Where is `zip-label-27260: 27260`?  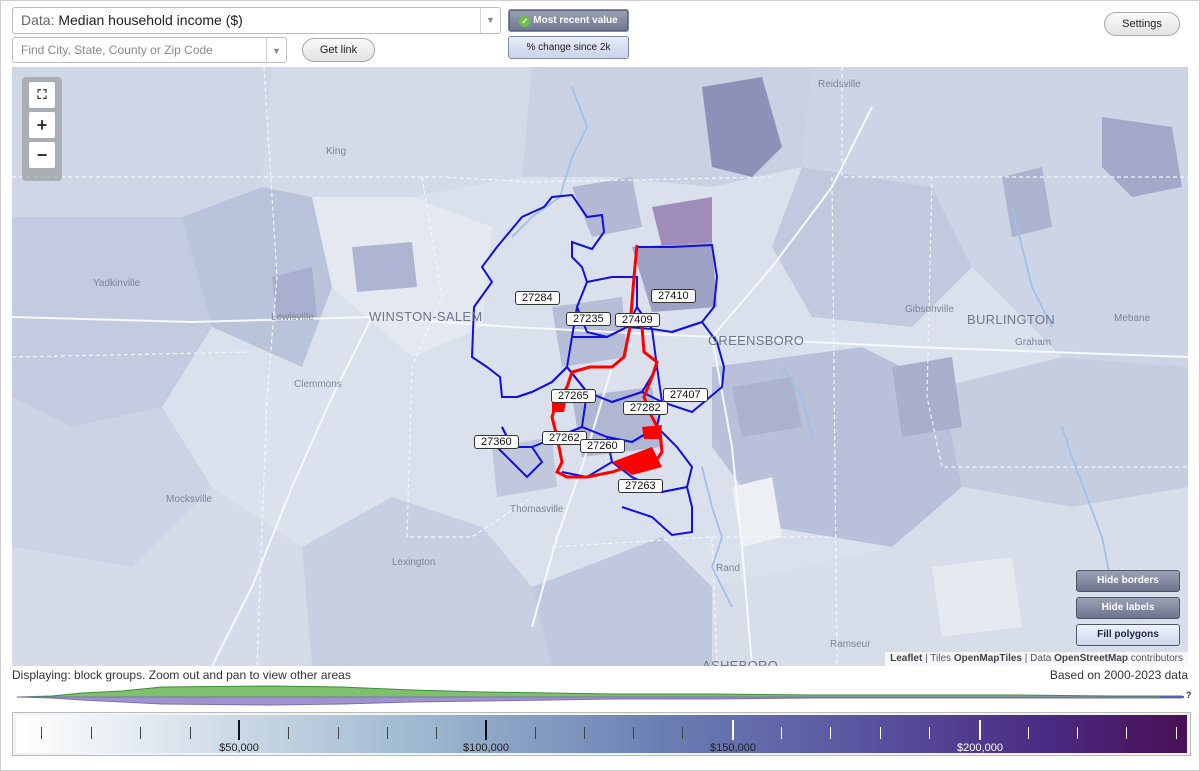 zip-label-27260: 27260 is located at coordinates (602, 446).